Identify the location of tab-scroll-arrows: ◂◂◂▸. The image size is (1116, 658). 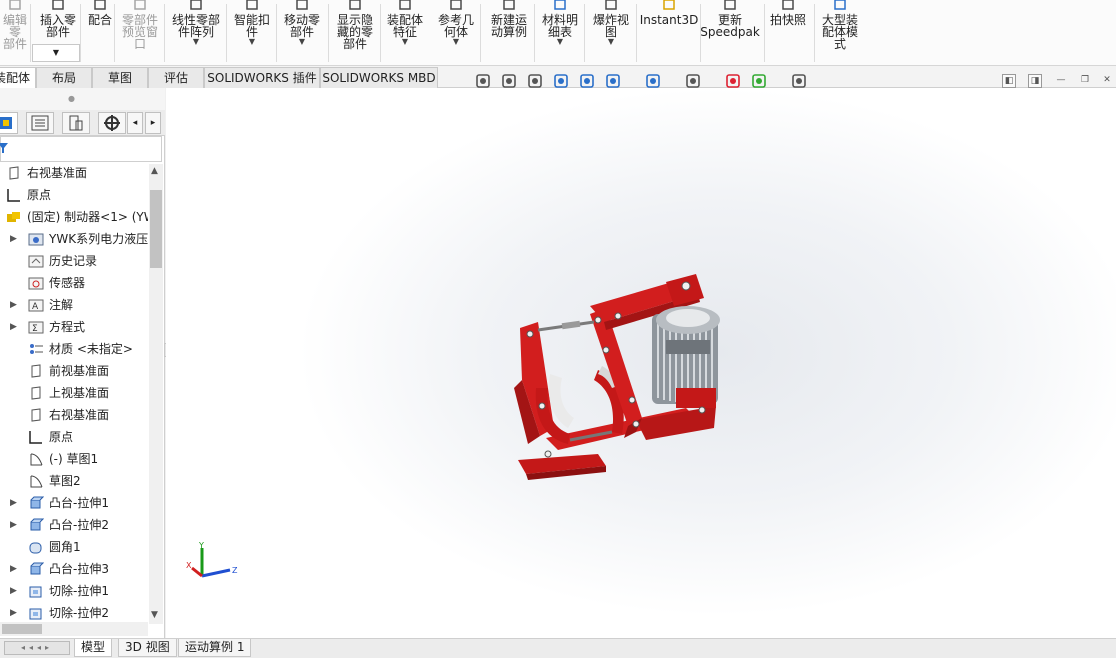
(37, 648).